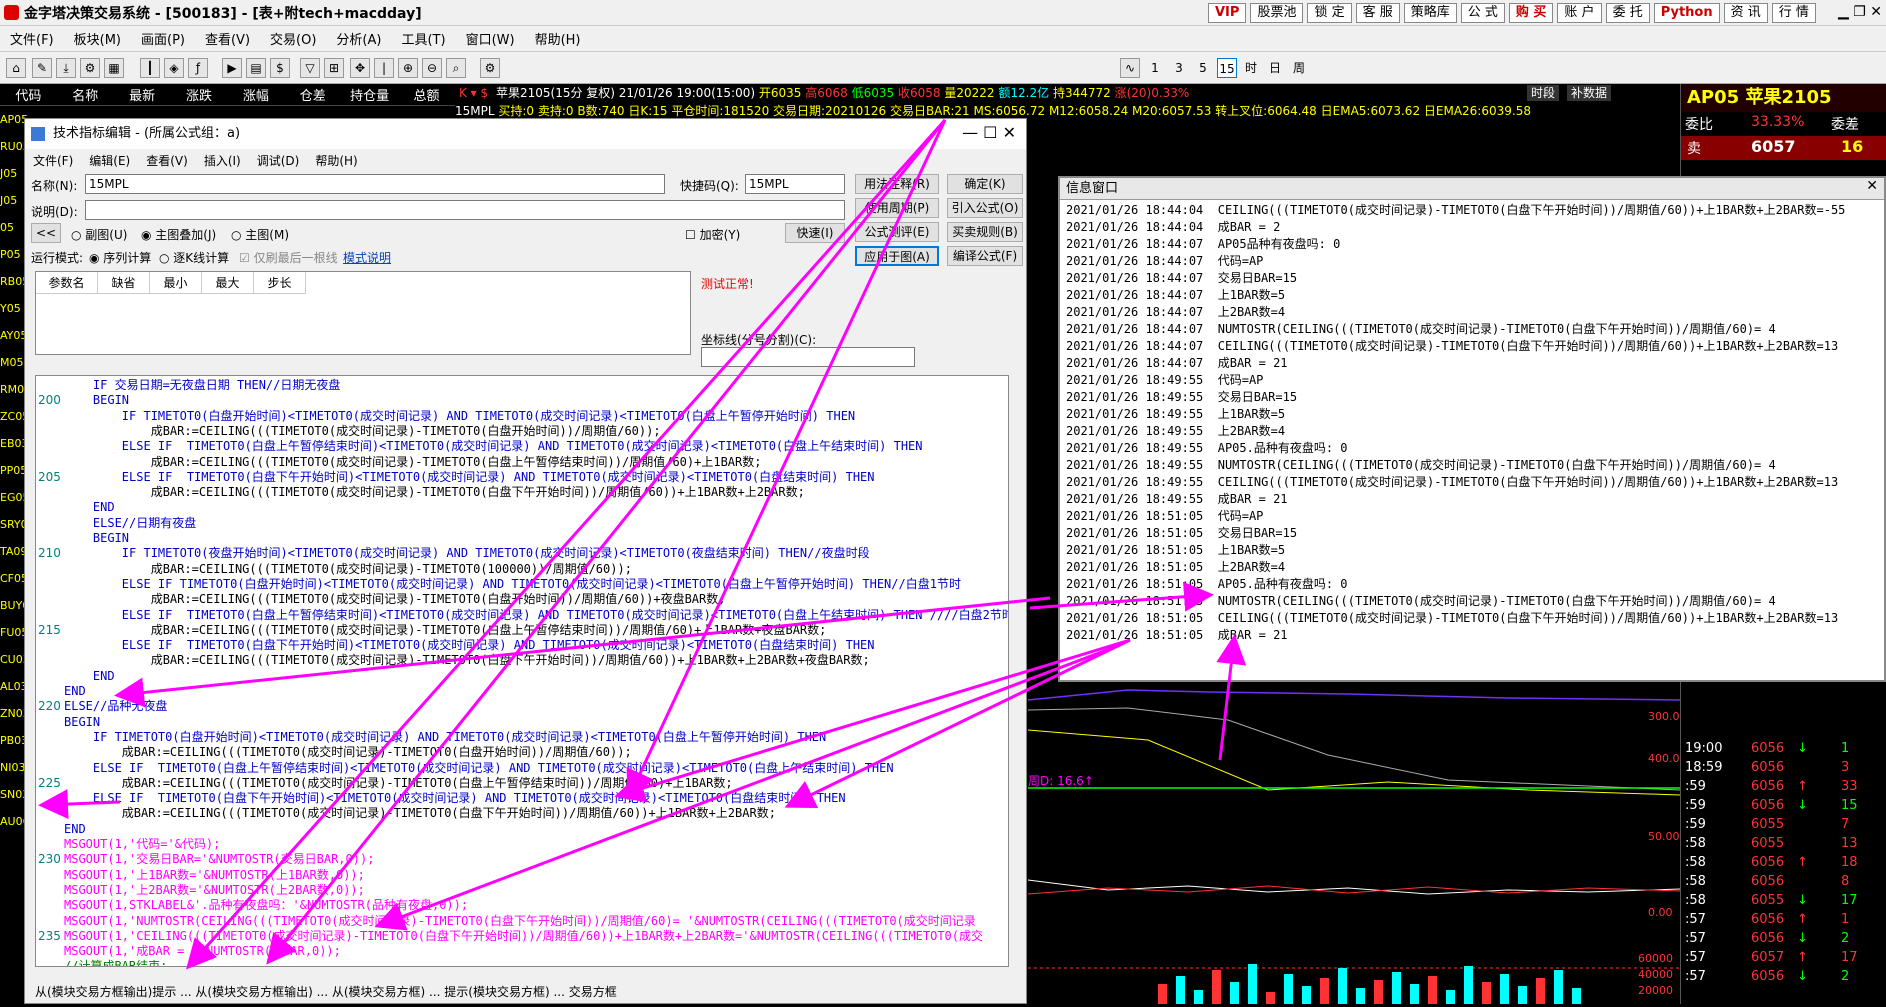  I want to click on collapse-button: <<, so click(46, 233).